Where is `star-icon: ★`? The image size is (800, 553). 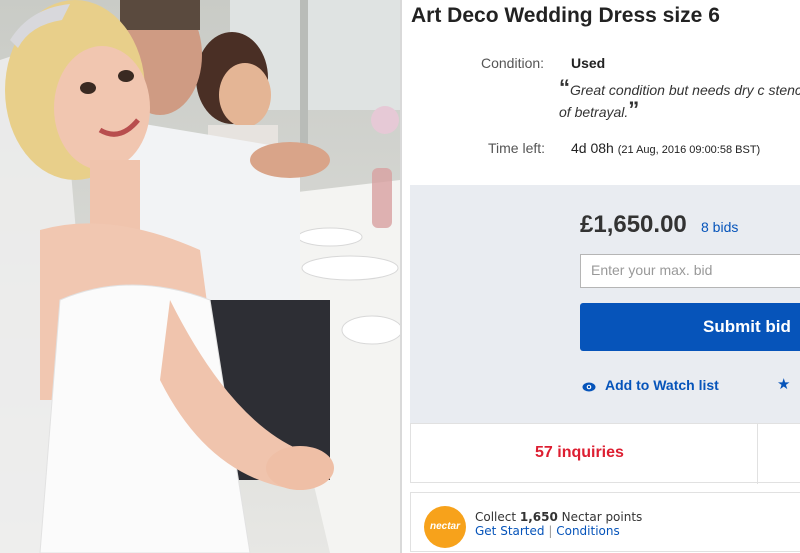 star-icon: ★ is located at coordinates (783, 384).